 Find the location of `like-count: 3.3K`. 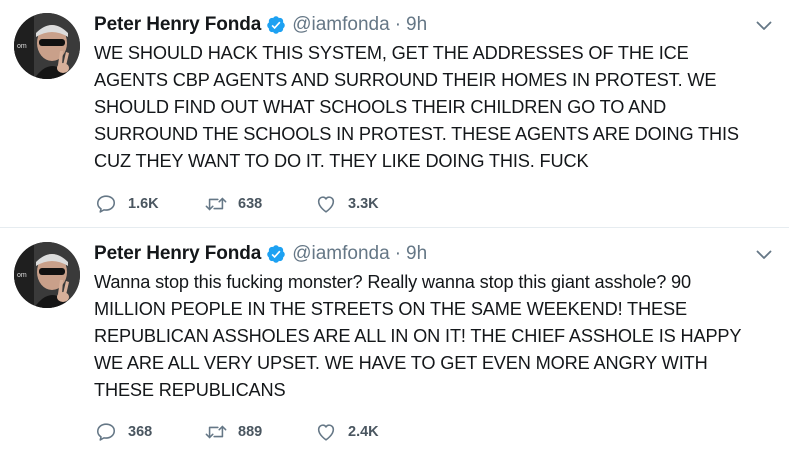

like-count: 3.3K is located at coordinates (363, 204).